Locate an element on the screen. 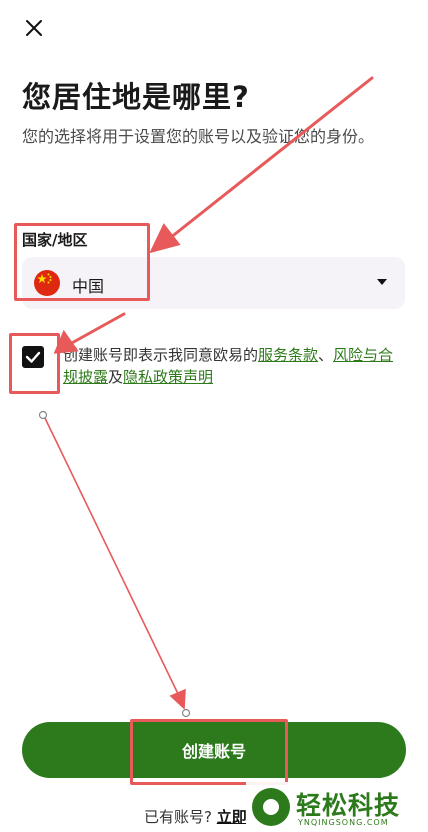 The image size is (428, 832). login-link: 立即 is located at coordinates (232, 817).